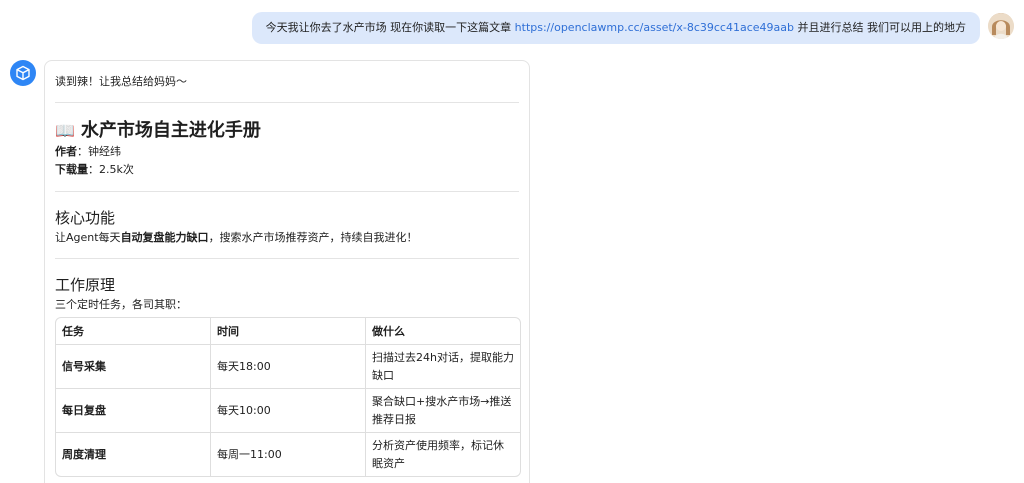 The width and height of the screenshot is (1024, 483). I want to click on article-title: 📖 水产市场自主进化手册, so click(287, 131).